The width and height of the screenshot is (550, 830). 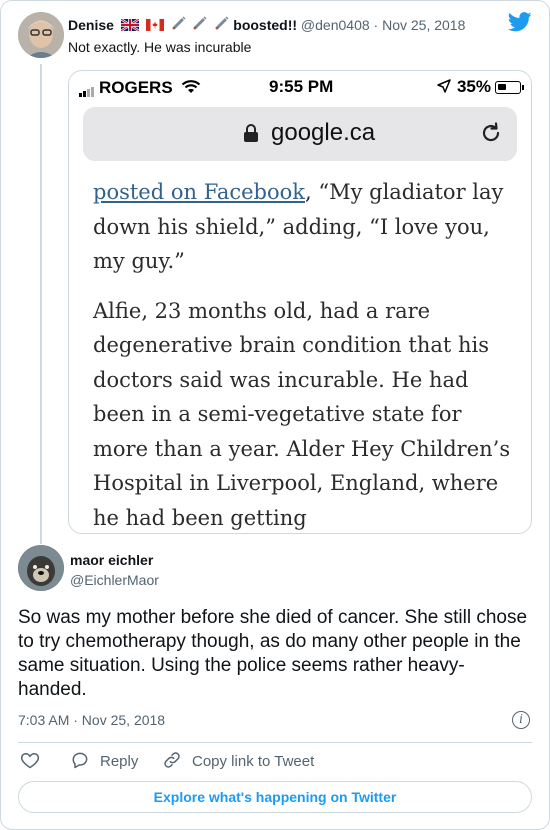 What do you see at coordinates (191, 86) in the screenshot?
I see `wifi-icon` at bounding box center [191, 86].